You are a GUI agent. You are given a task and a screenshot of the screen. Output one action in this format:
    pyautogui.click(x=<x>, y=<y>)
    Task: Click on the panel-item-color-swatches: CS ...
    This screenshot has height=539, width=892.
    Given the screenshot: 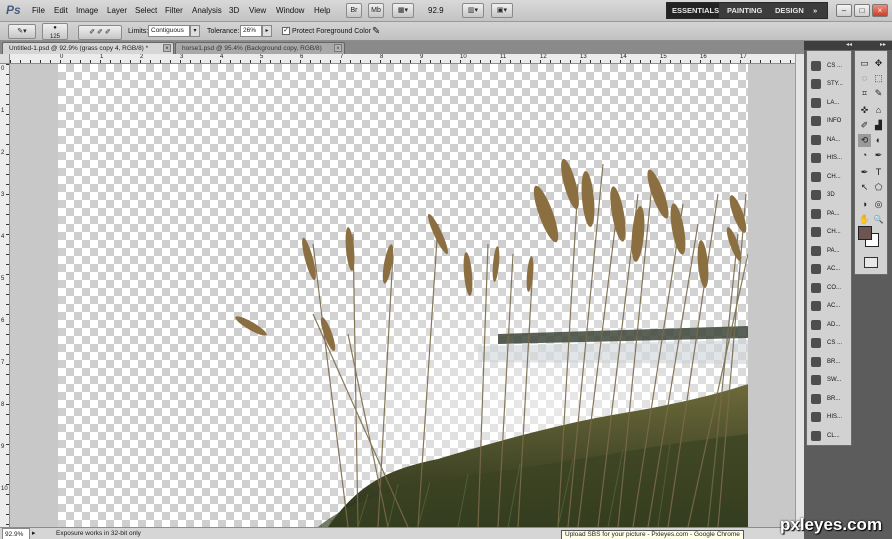 What is the action you would take?
    pyautogui.click(x=829, y=66)
    